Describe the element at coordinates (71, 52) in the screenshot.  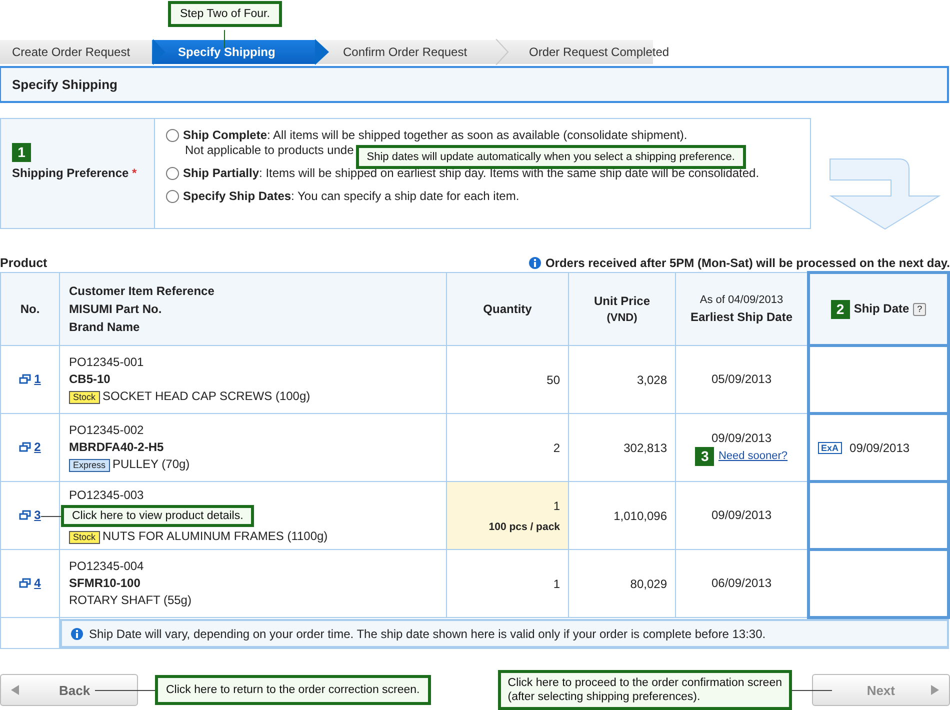
I see `step-label: Create Order Request` at that location.